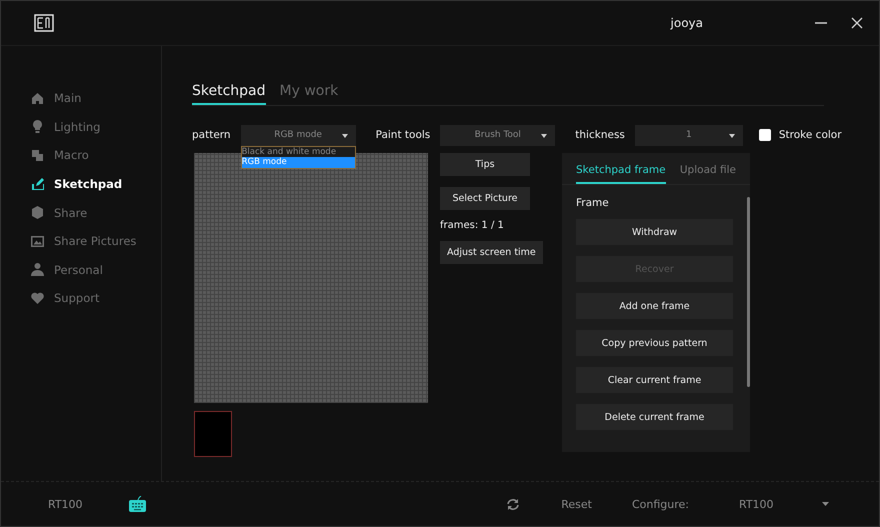 The width and height of the screenshot is (880, 527). I want to click on frame-action-button: Clear current frame, so click(655, 380).